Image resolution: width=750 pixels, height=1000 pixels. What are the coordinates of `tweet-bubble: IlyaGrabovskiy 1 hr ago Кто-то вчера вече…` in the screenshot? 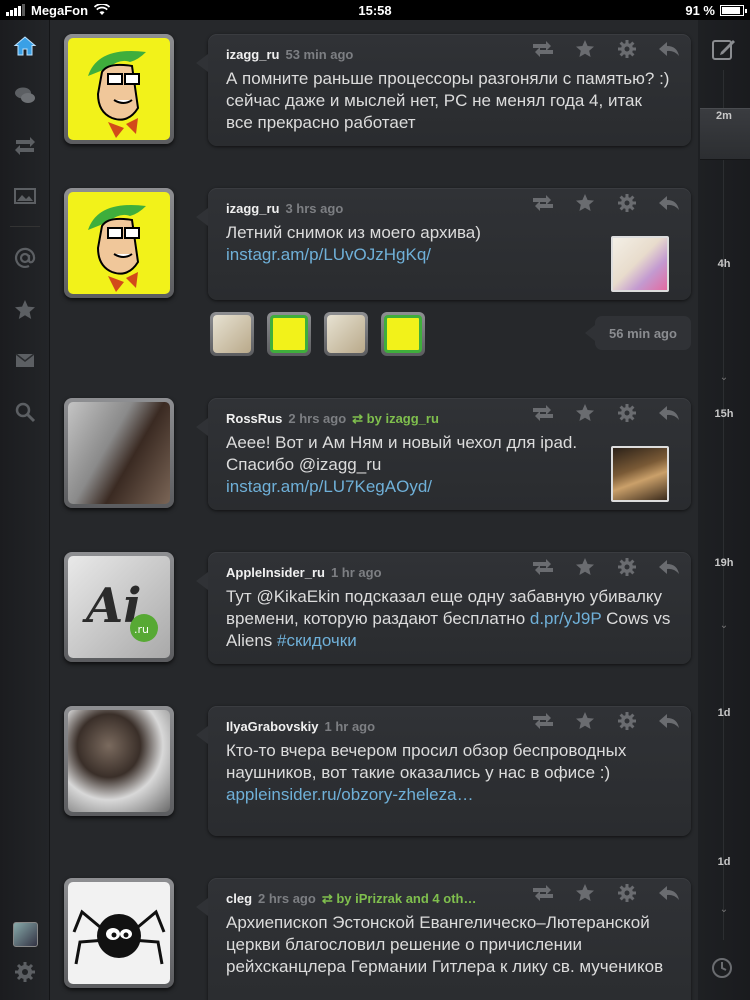 It's located at (443, 771).